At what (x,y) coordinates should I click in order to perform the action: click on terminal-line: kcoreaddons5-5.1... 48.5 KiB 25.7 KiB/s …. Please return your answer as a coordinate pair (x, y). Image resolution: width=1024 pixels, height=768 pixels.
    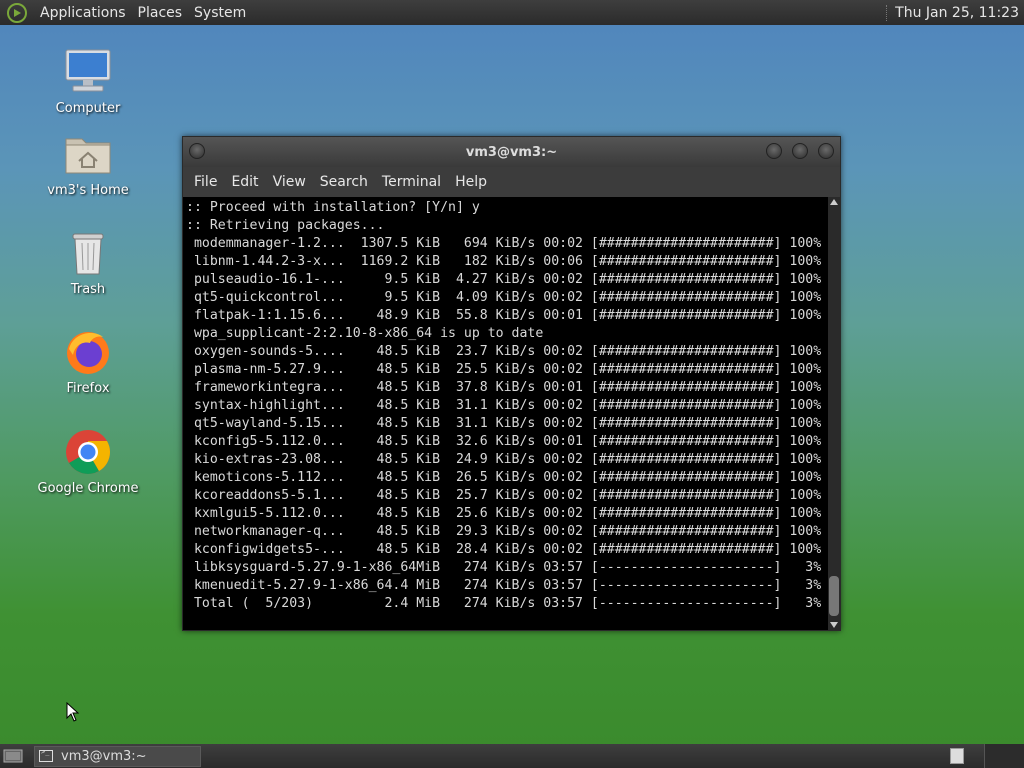
    Looking at the image, I should click on (504, 495).